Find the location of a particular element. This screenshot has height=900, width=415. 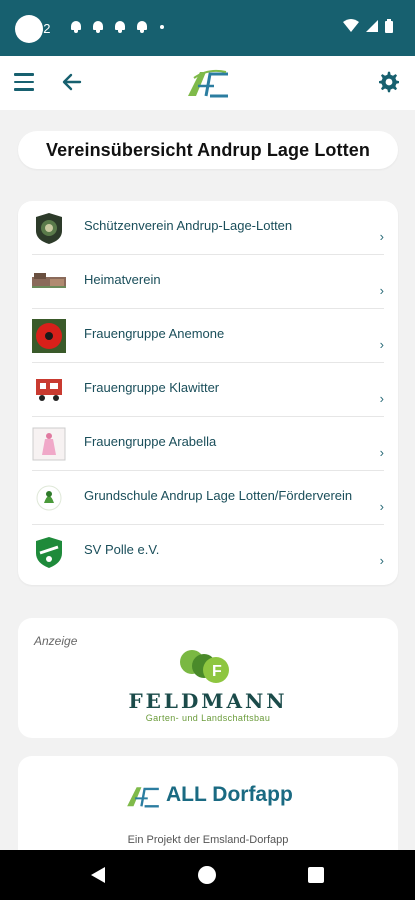

notification-icons is located at coordinates (117, 26).